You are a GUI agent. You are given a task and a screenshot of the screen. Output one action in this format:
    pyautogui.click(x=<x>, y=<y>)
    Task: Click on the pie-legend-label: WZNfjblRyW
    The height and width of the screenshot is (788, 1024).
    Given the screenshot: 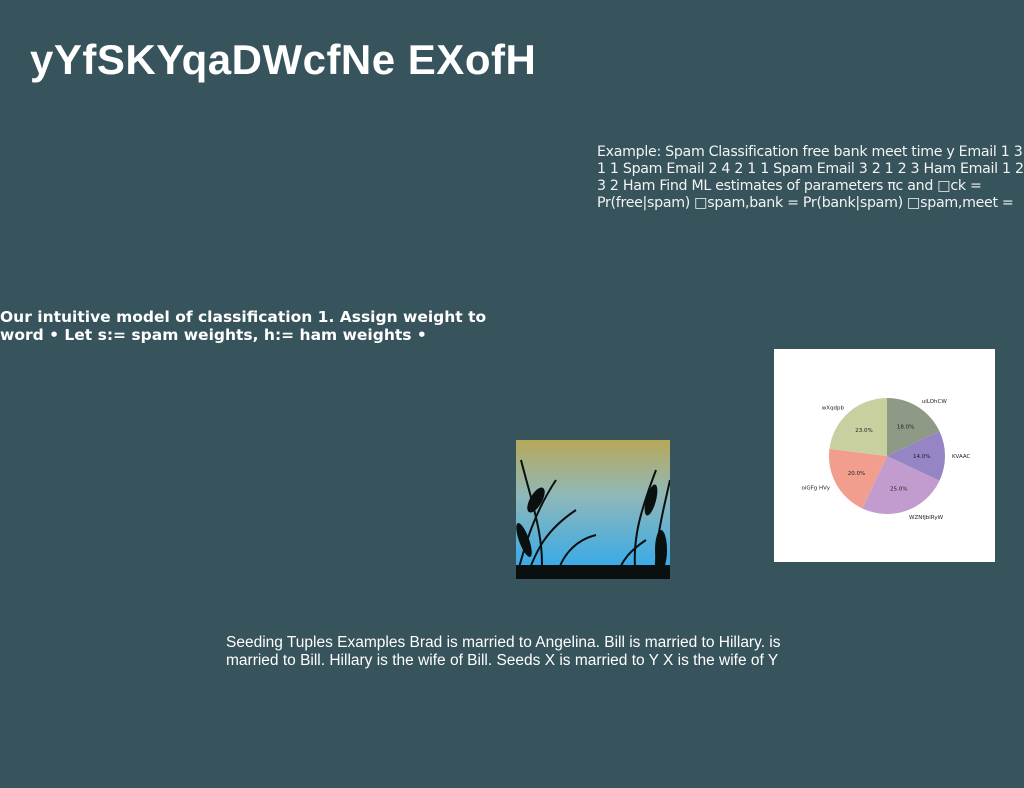 What is the action you would take?
    pyautogui.click(x=926, y=518)
    